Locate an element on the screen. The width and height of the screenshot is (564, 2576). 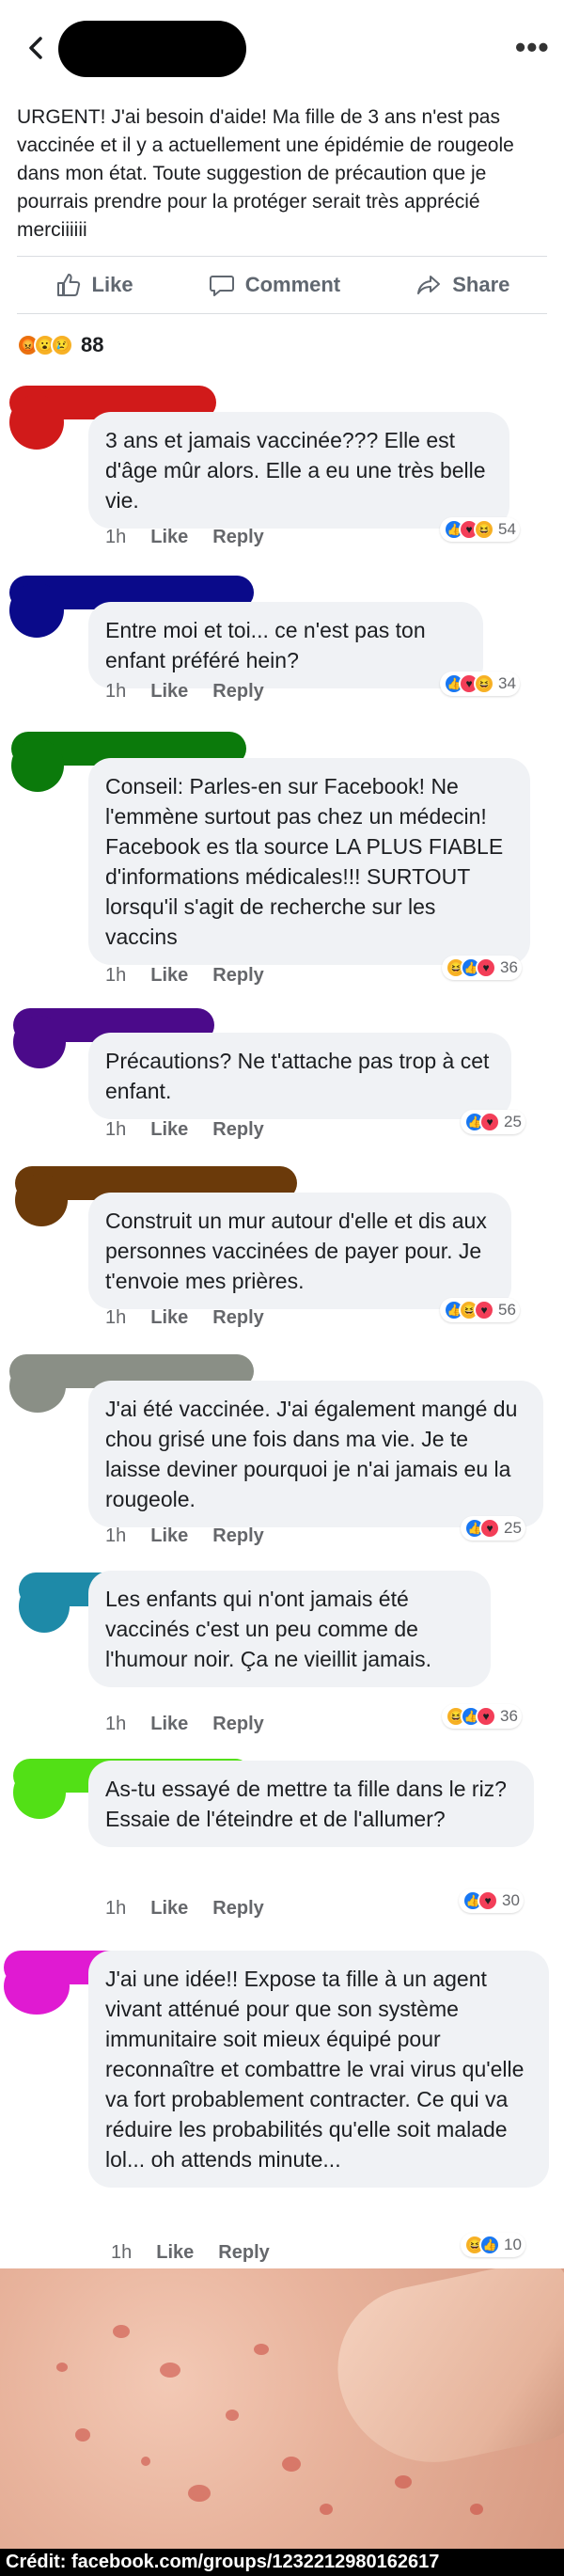
measles-rash-photo is located at coordinates (282, 2408).